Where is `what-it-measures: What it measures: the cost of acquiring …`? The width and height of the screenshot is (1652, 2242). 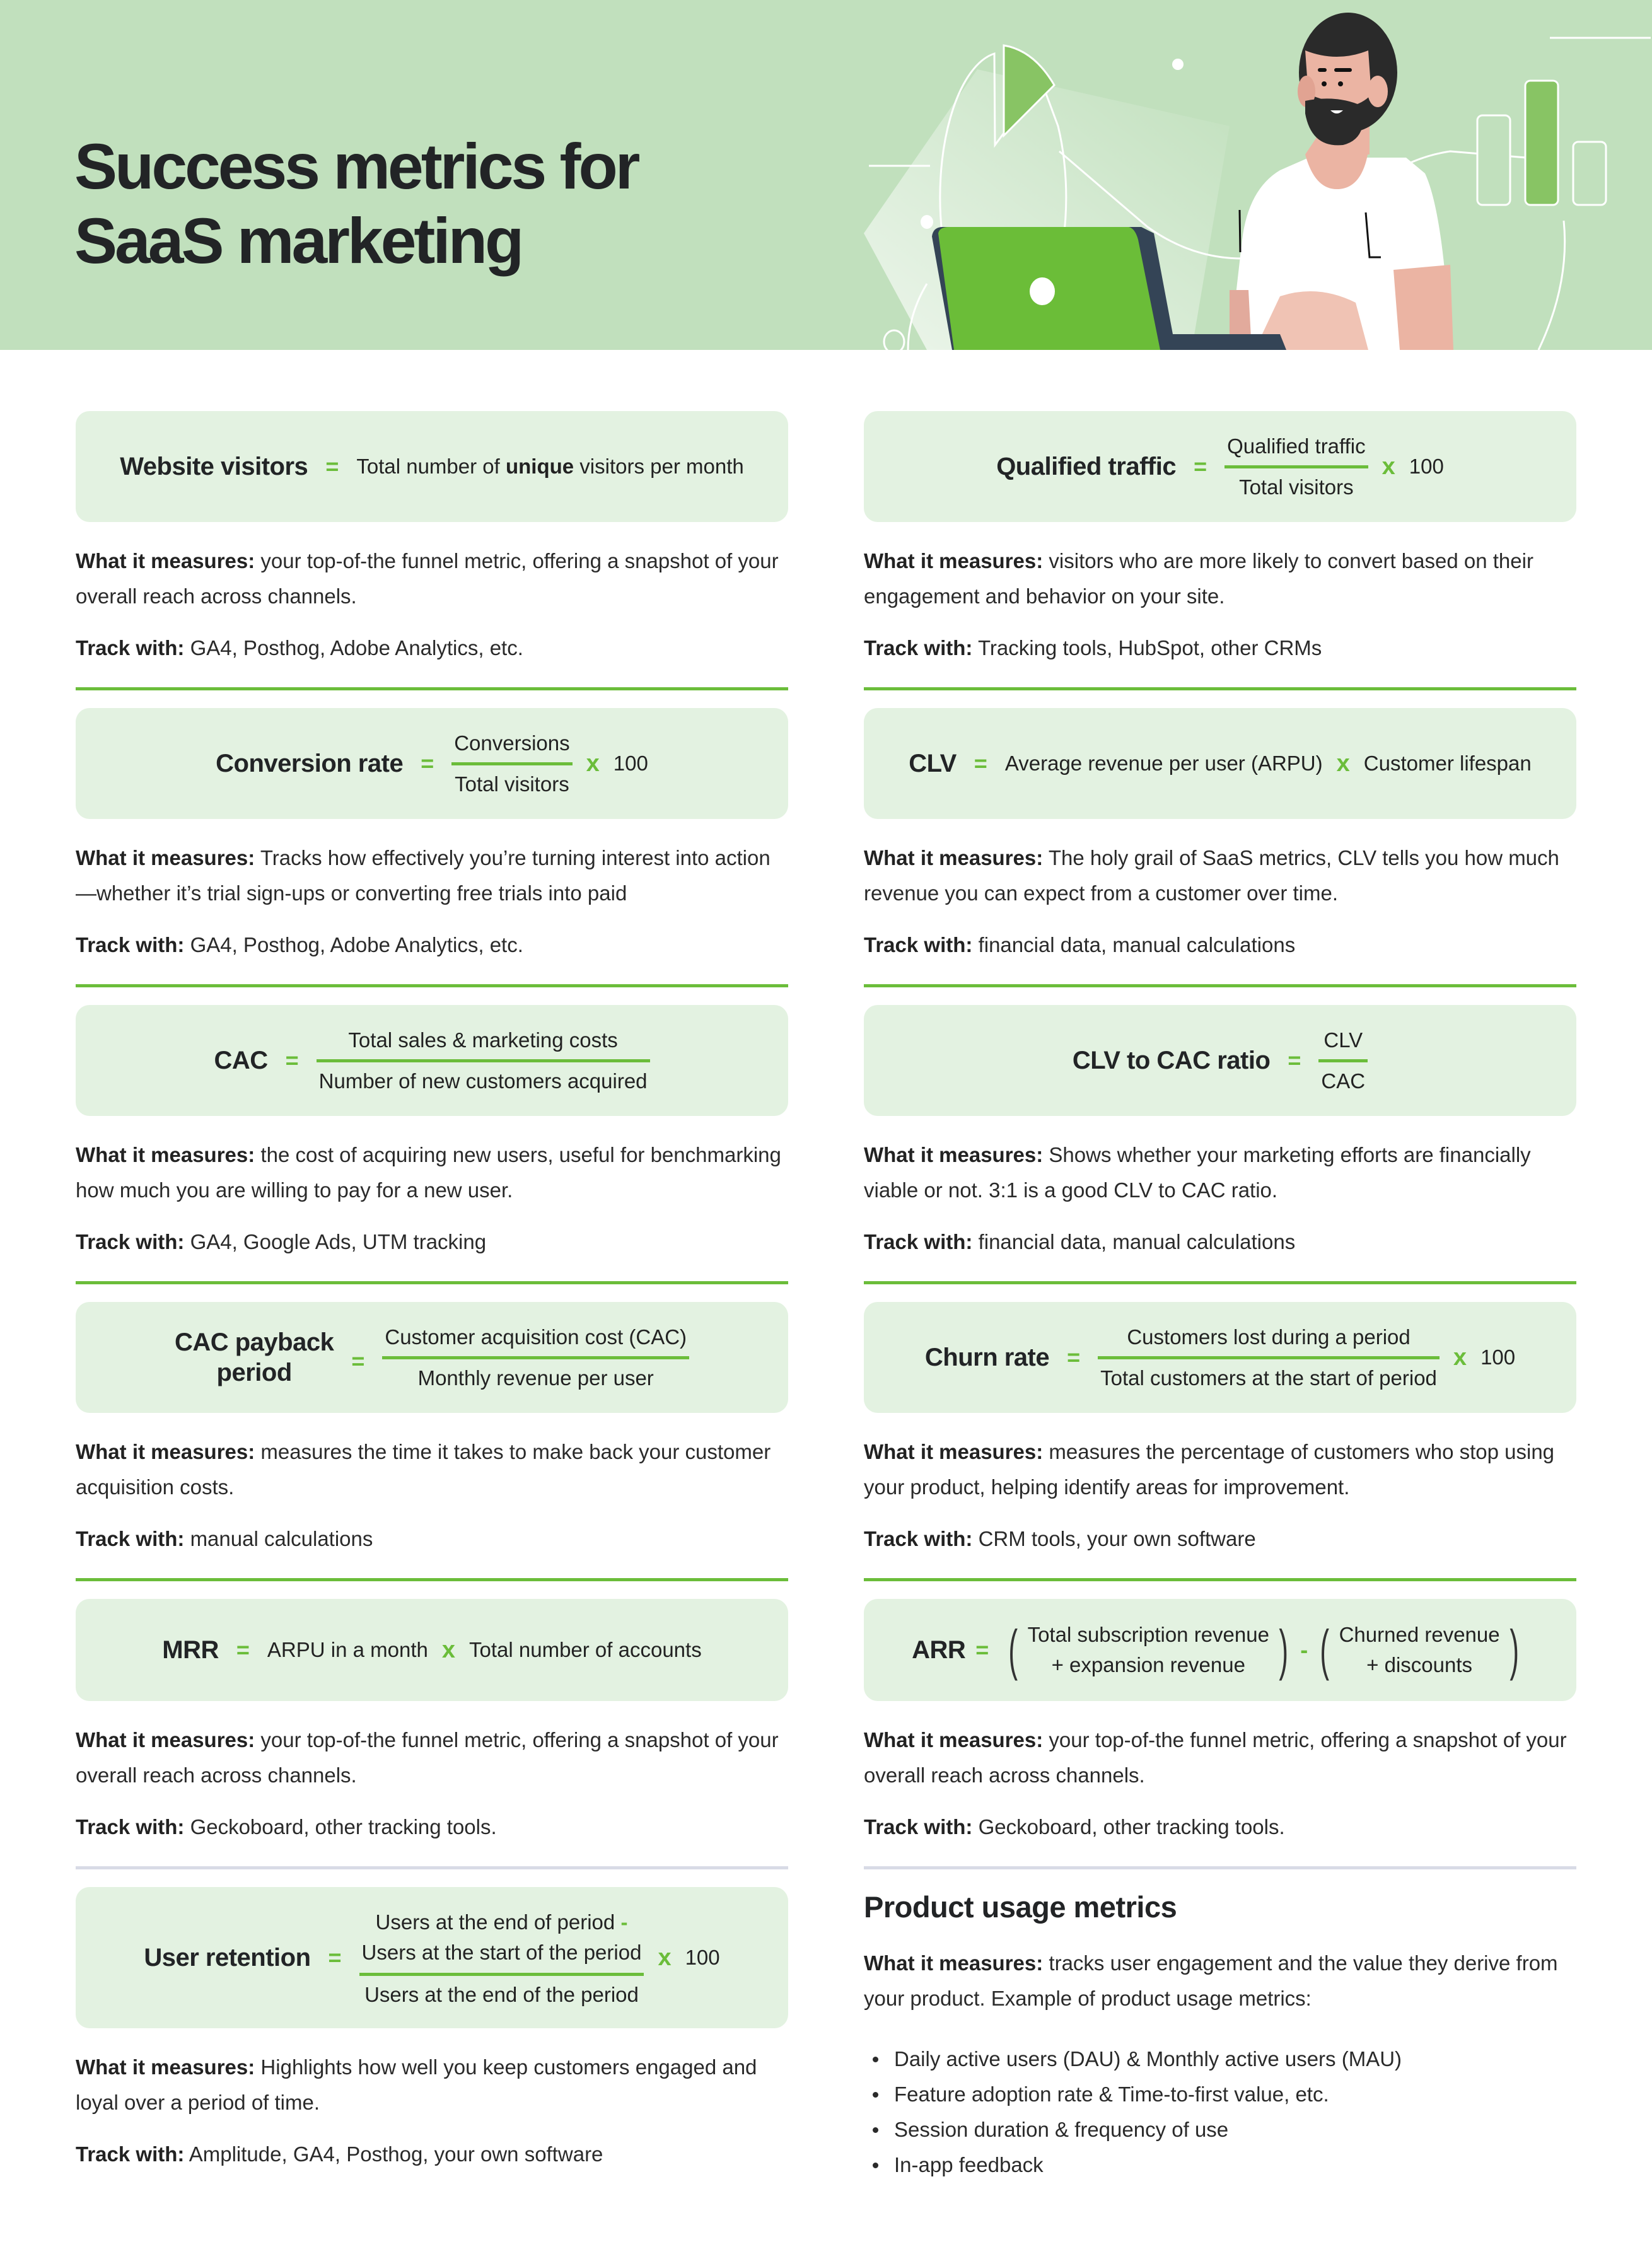
what-it-measures: What it measures: the cost of acquiring … is located at coordinates (432, 1172).